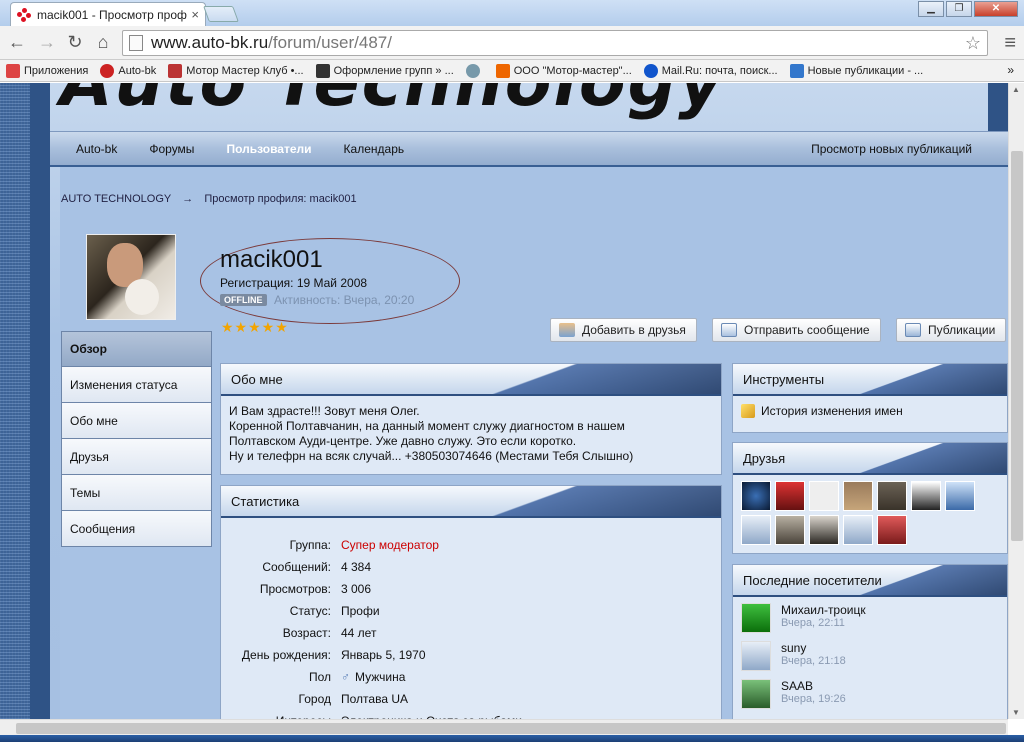 The image size is (1024, 742). I want to click on horizontal-scrollbar, so click(504, 727).